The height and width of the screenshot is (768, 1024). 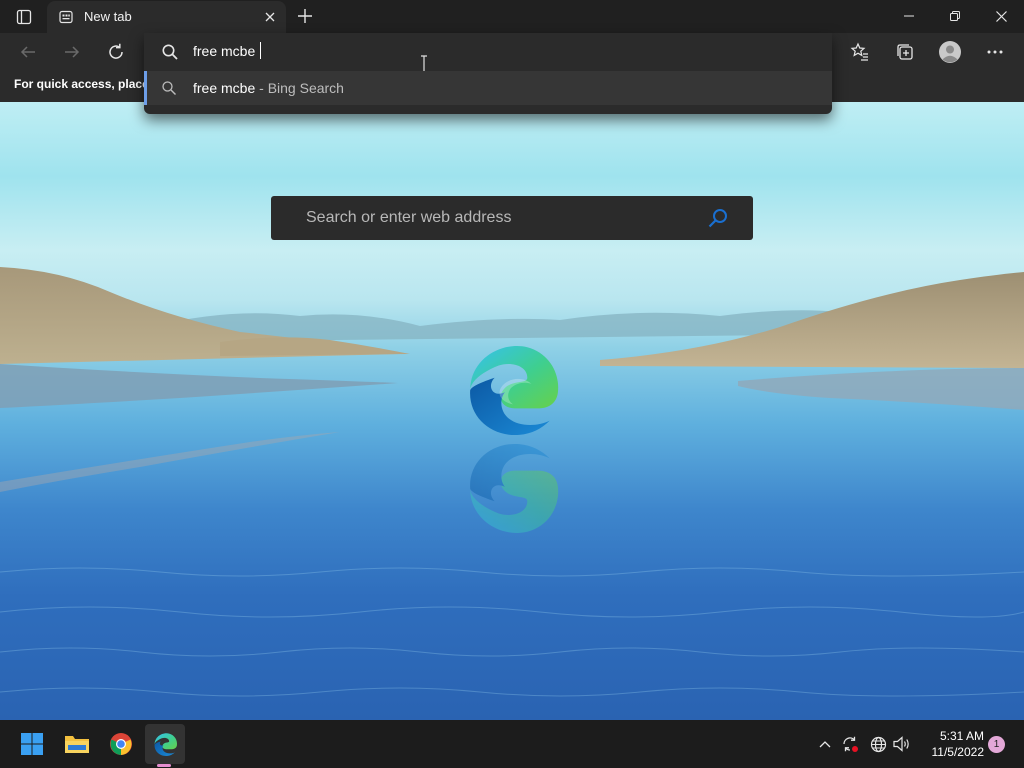 I want to click on plus-icon, so click(x=305, y=16).